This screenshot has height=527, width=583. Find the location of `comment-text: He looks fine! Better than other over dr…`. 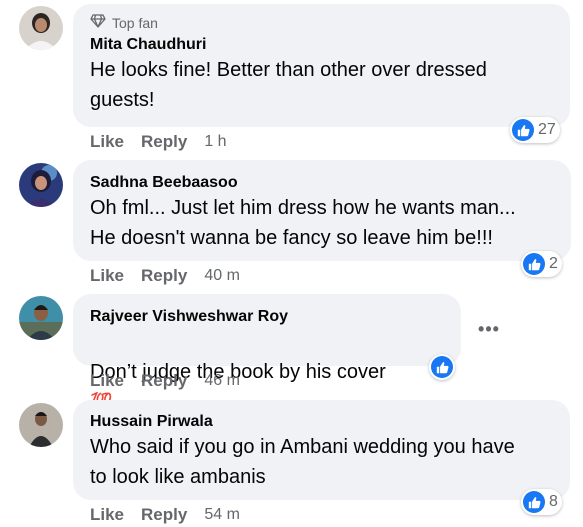

comment-text: He looks fine! Better than other over dr… is located at coordinates (288, 85).